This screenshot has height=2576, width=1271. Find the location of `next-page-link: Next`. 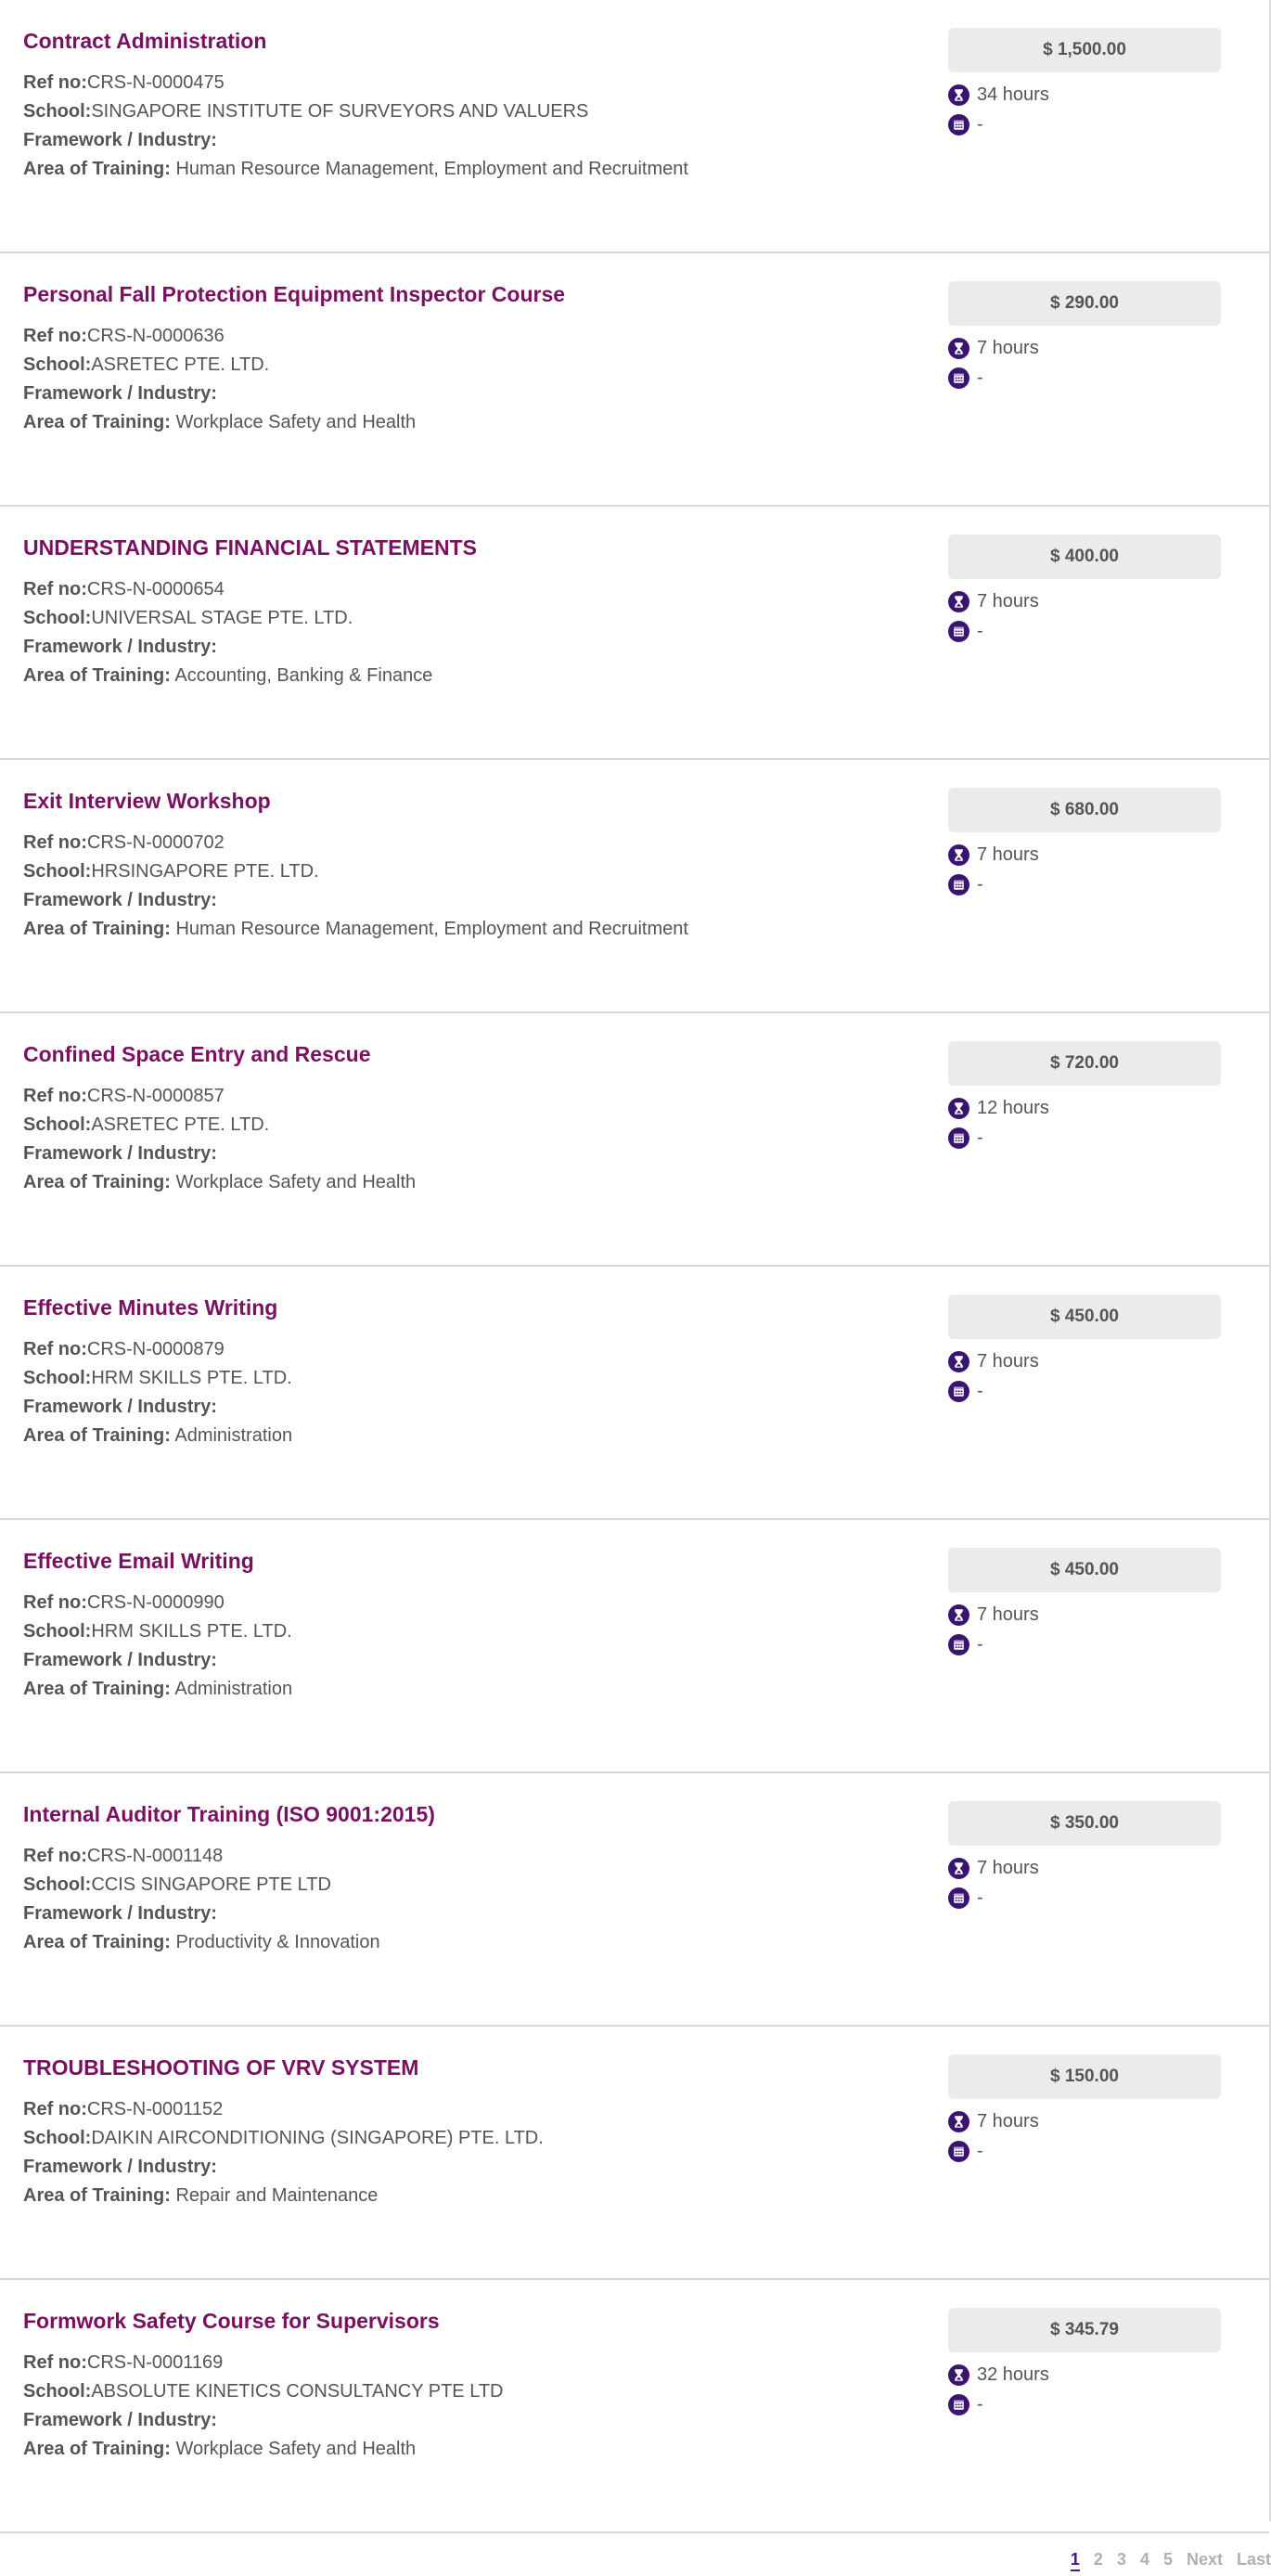

next-page-link: Next is located at coordinates (1205, 2560).